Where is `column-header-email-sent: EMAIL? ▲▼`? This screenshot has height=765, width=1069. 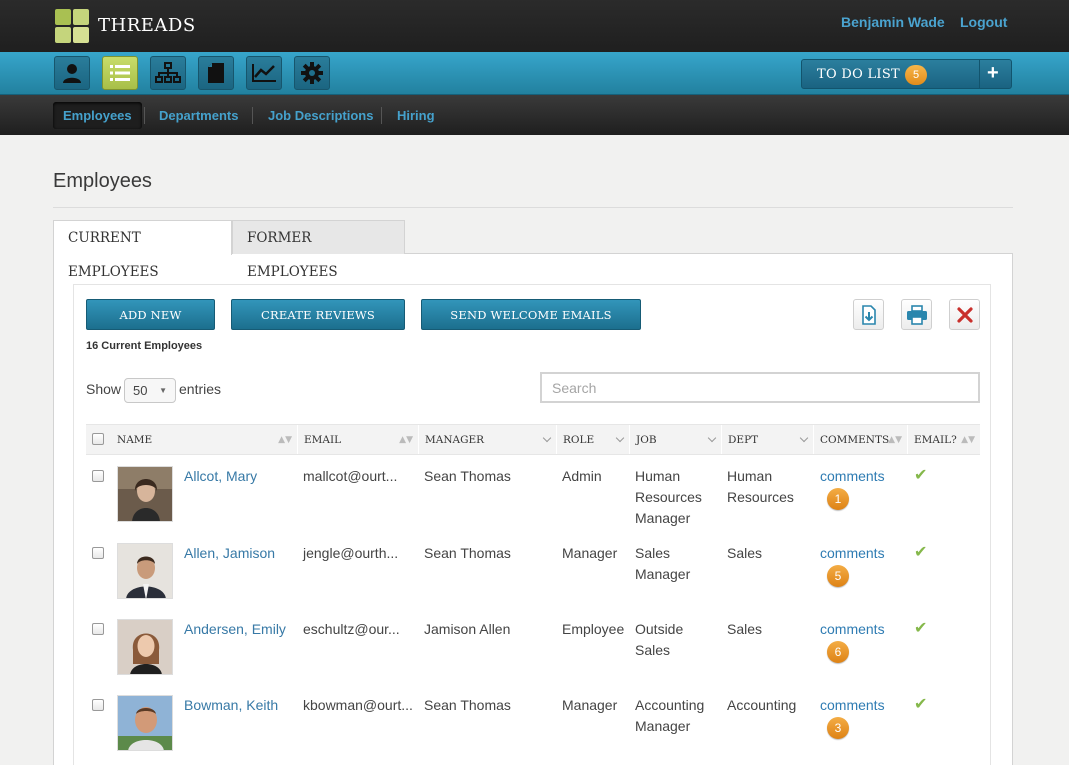
column-header-email-sent: EMAIL? ▲▼ is located at coordinates (944, 439).